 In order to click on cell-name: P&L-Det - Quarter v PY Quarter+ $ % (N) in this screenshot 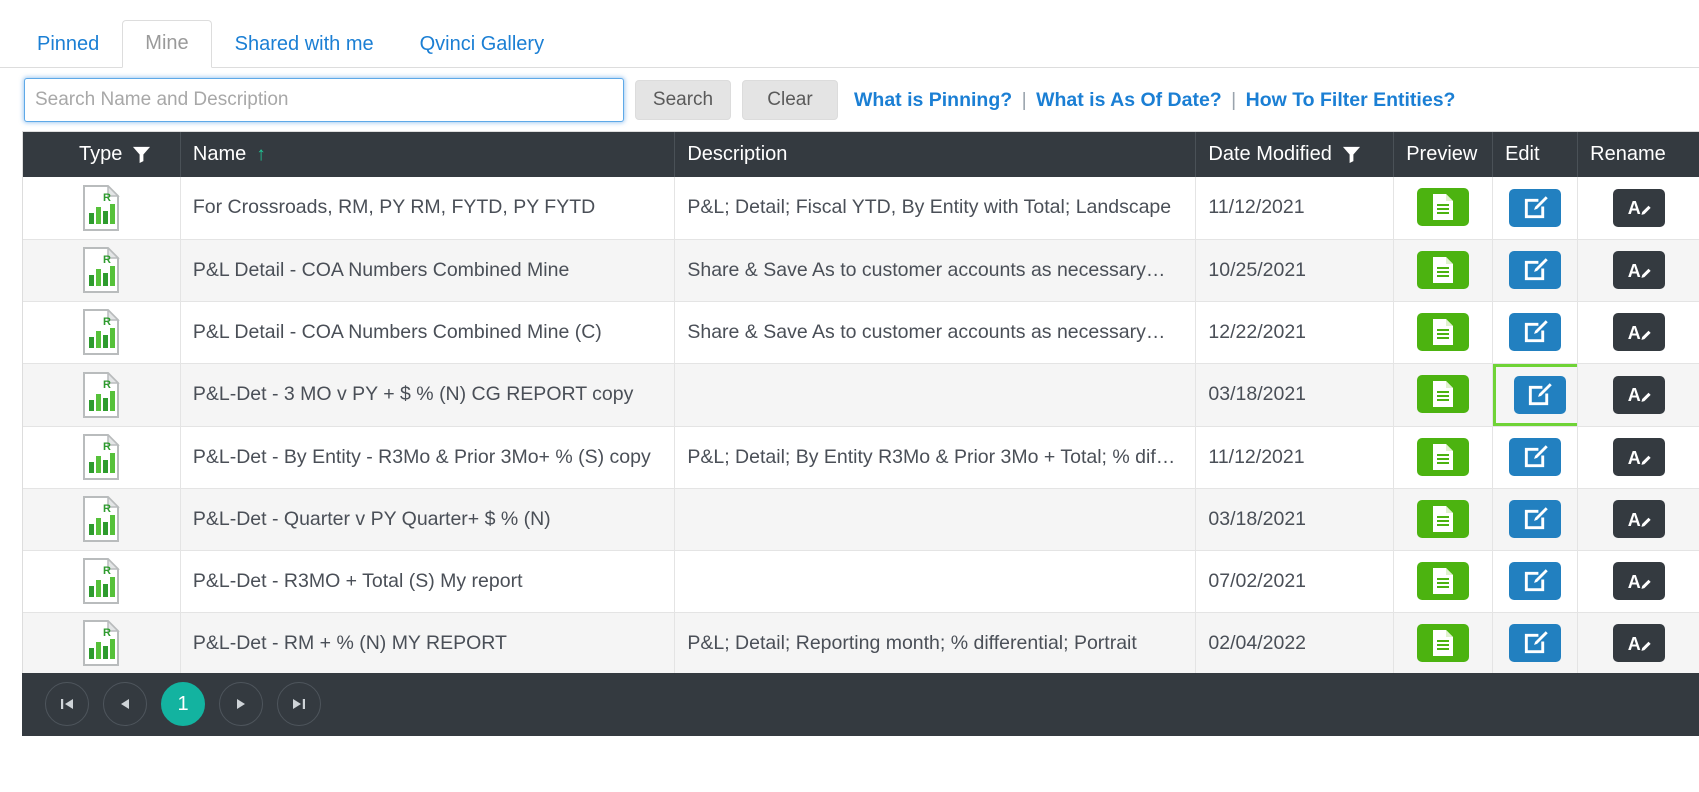, I will do `click(428, 519)`.